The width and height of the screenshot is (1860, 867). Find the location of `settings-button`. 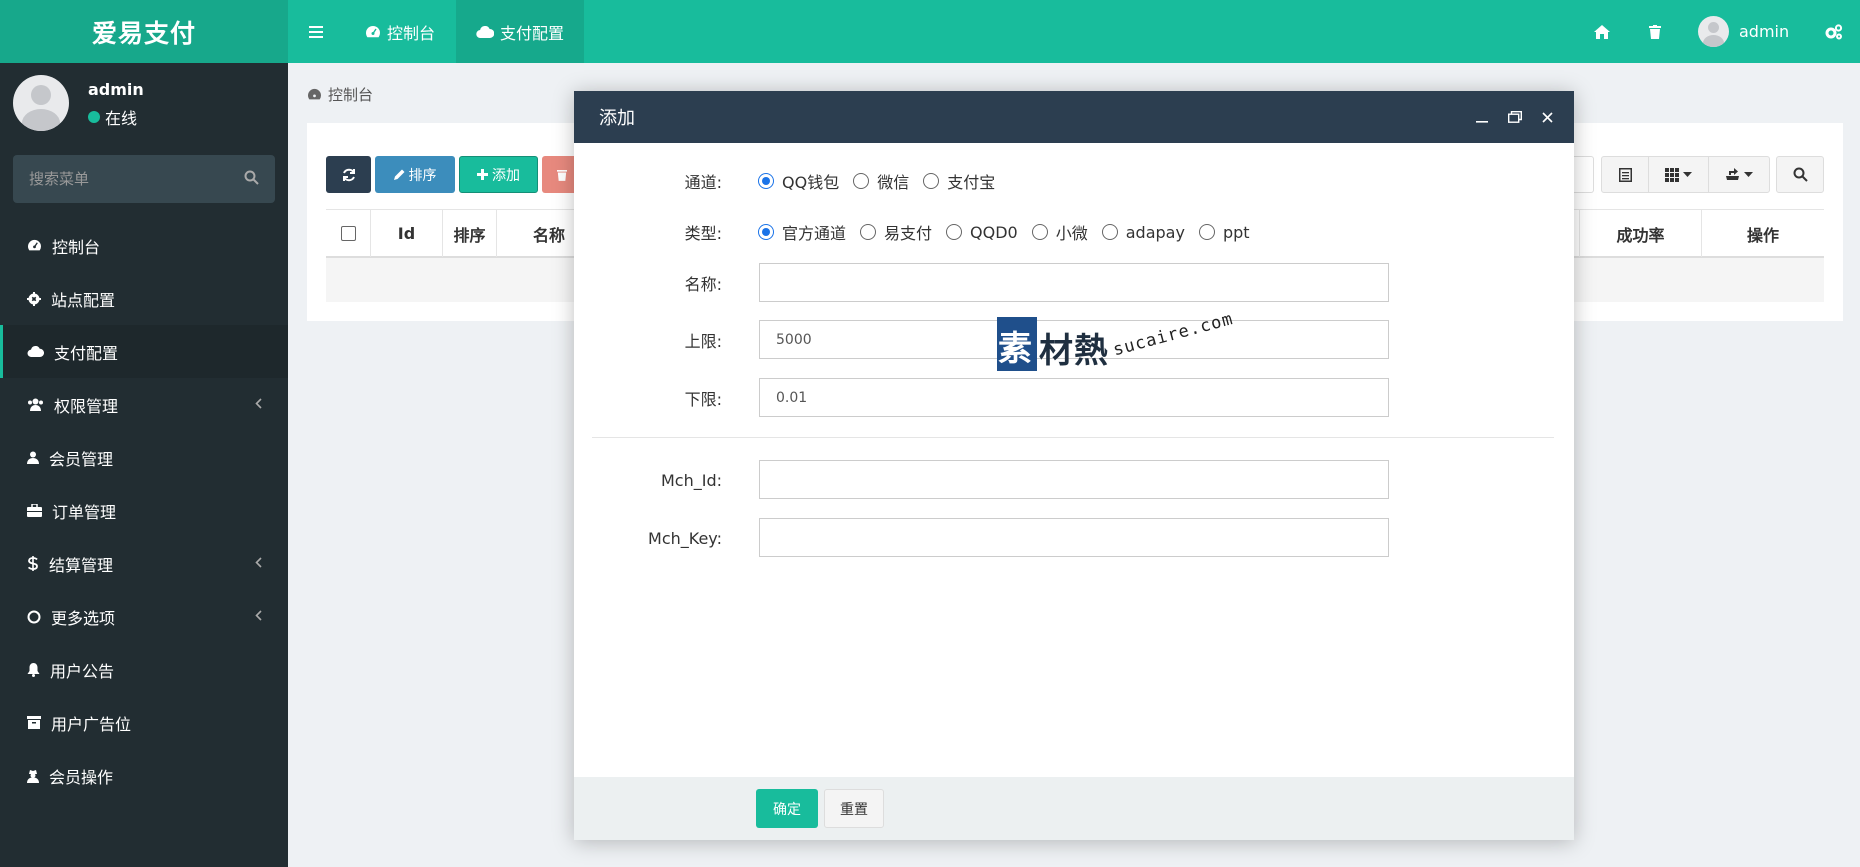

settings-button is located at coordinates (1834, 31).